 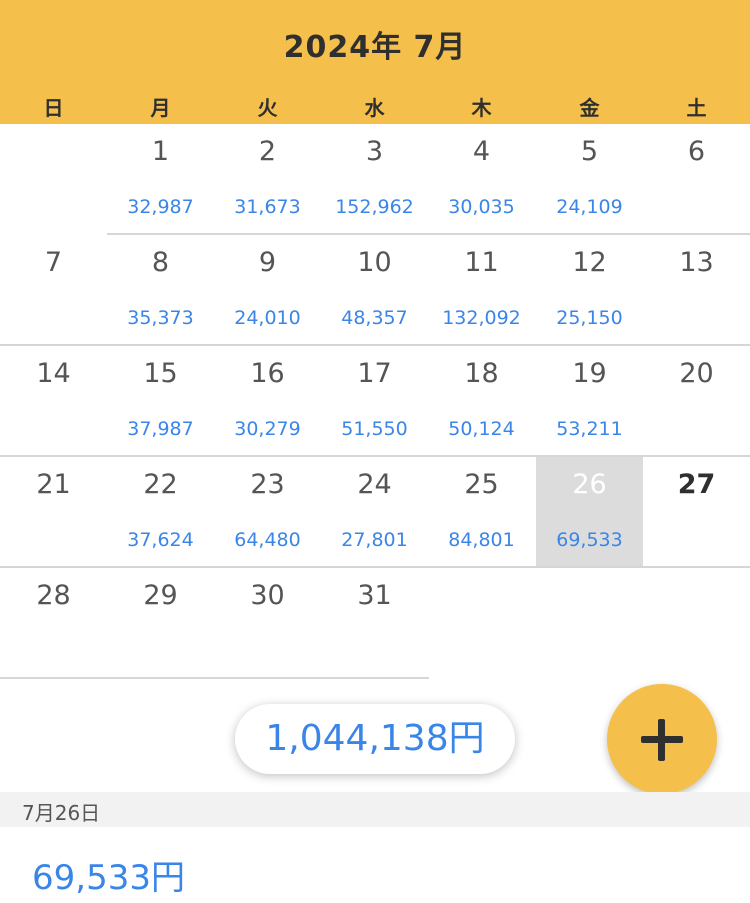 What do you see at coordinates (375, 44) in the screenshot?
I see `month-title: 2024年 7月` at bounding box center [375, 44].